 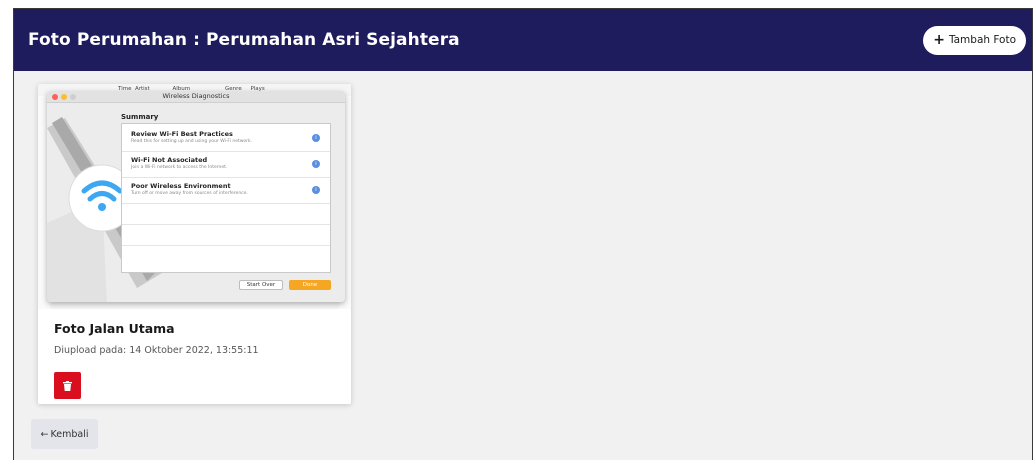 What do you see at coordinates (156, 350) in the screenshot?
I see `upload-date: Diupload pada: 14 Oktober 2022, 13:55:11` at bounding box center [156, 350].